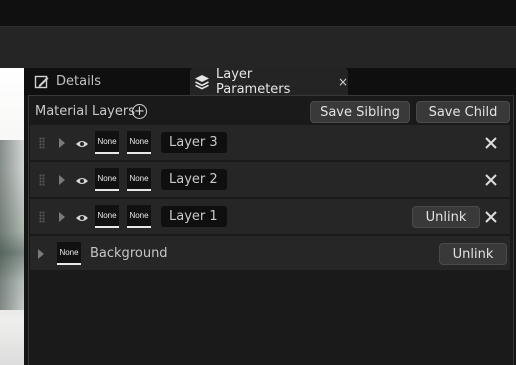 This screenshot has width=516, height=365. What do you see at coordinates (194, 216) in the screenshot?
I see `layer-name-field: Layer 1` at bounding box center [194, 216].